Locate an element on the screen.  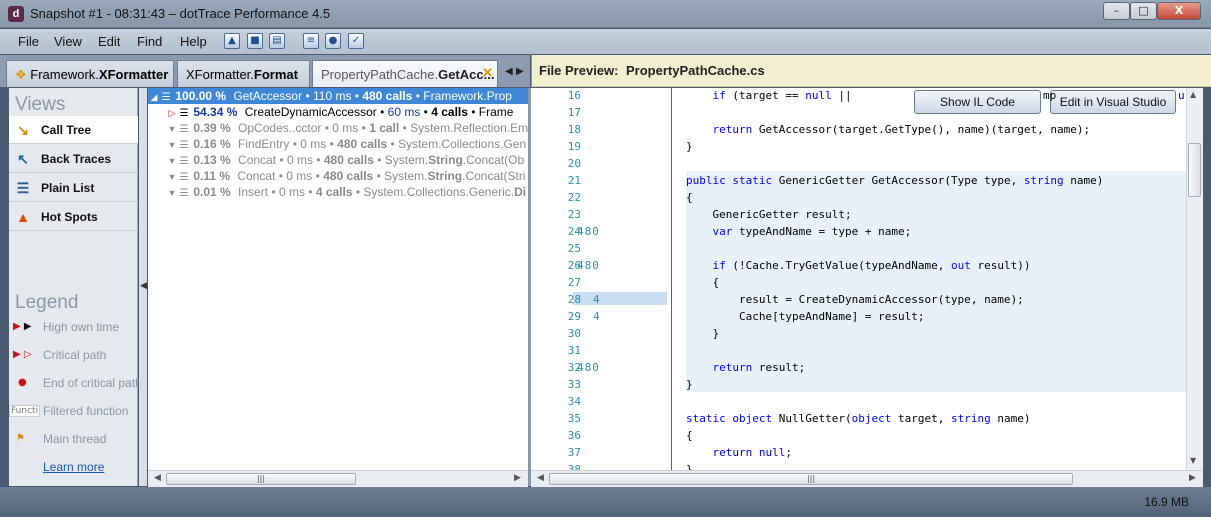
line-number: 25 is located at coordinates (574, 248).